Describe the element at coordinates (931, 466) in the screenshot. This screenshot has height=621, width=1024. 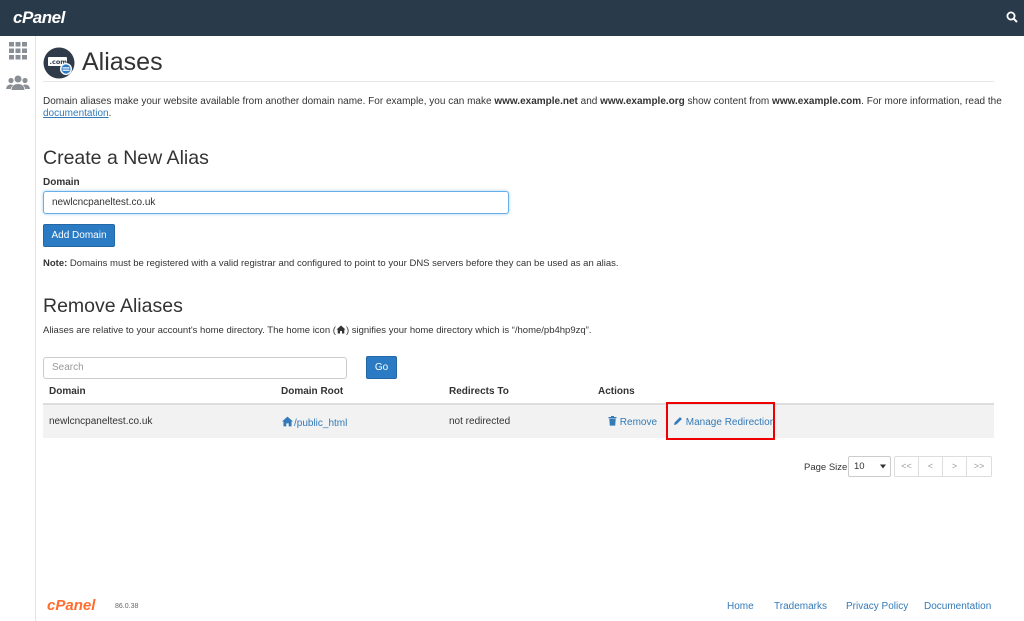
I see `prev-page-button: <` at that location.